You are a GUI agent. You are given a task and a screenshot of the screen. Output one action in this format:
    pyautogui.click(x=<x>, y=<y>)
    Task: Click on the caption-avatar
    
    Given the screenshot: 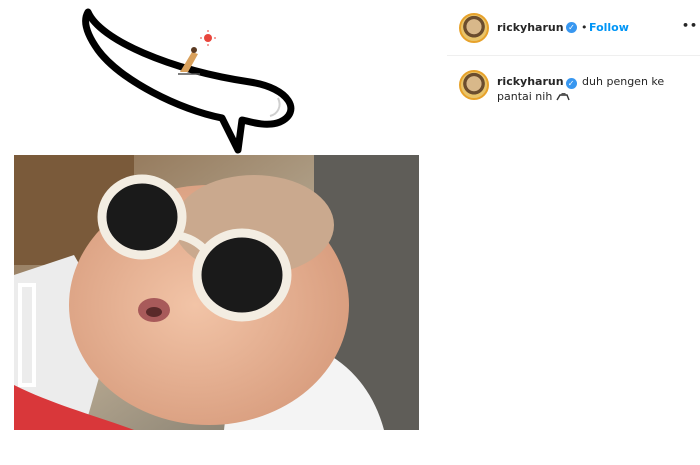 What is the action you would take?
    pyautogui.click(x=474, y=85)
    